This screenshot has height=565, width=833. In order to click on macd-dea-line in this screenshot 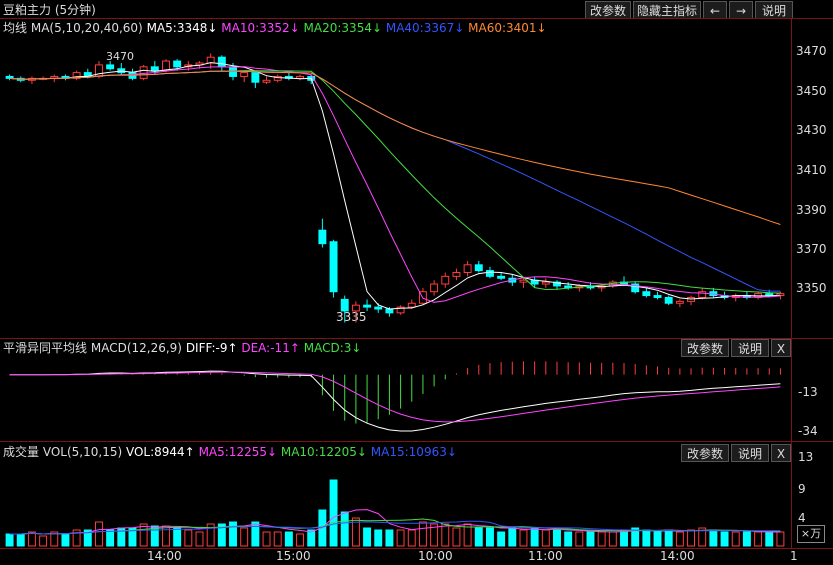, I will do `click(395, 397)`.